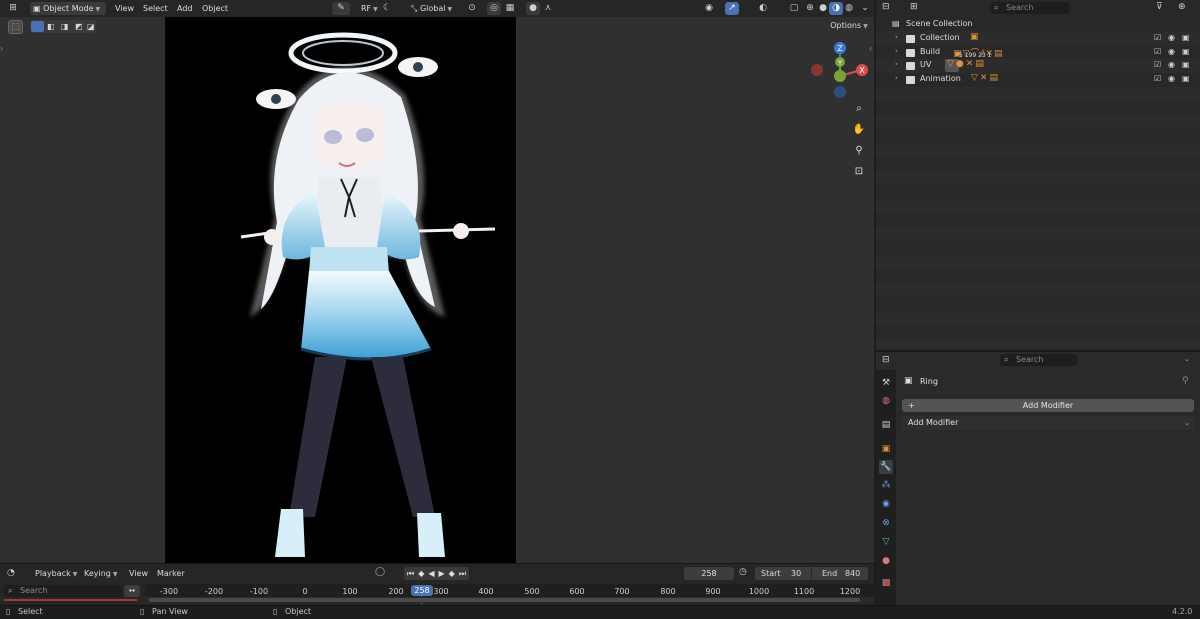  What do you see at coordinates (215, 8) in the screenshot?
I see `menu-object: Object` at bounding box center [215, 8].